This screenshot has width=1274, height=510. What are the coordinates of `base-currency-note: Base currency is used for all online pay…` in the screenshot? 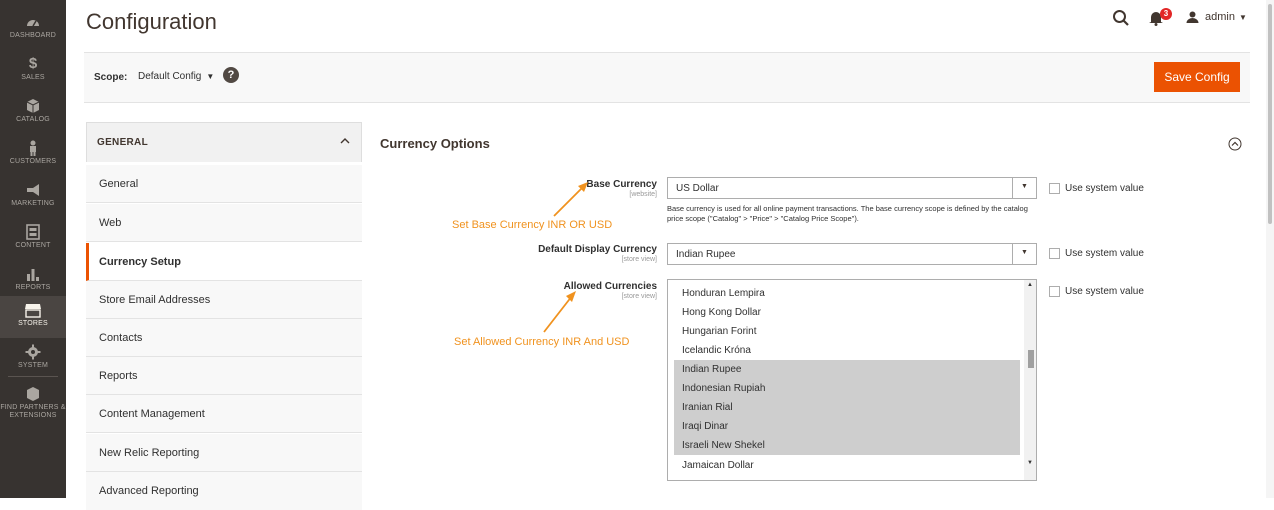 It's located at (847, 213).